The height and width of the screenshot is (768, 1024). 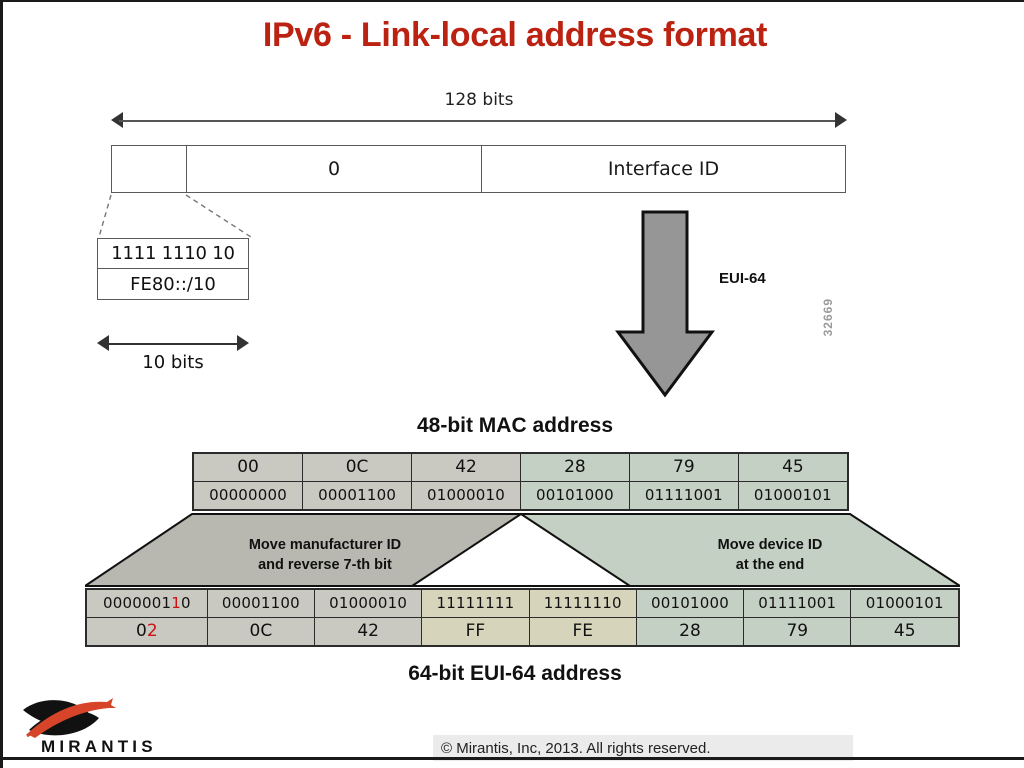 What do you see at coordinates (325, 545) in the screenshot?
I see `band-left-line1: Move manufacturer ID` at bounding box center [325, 545].